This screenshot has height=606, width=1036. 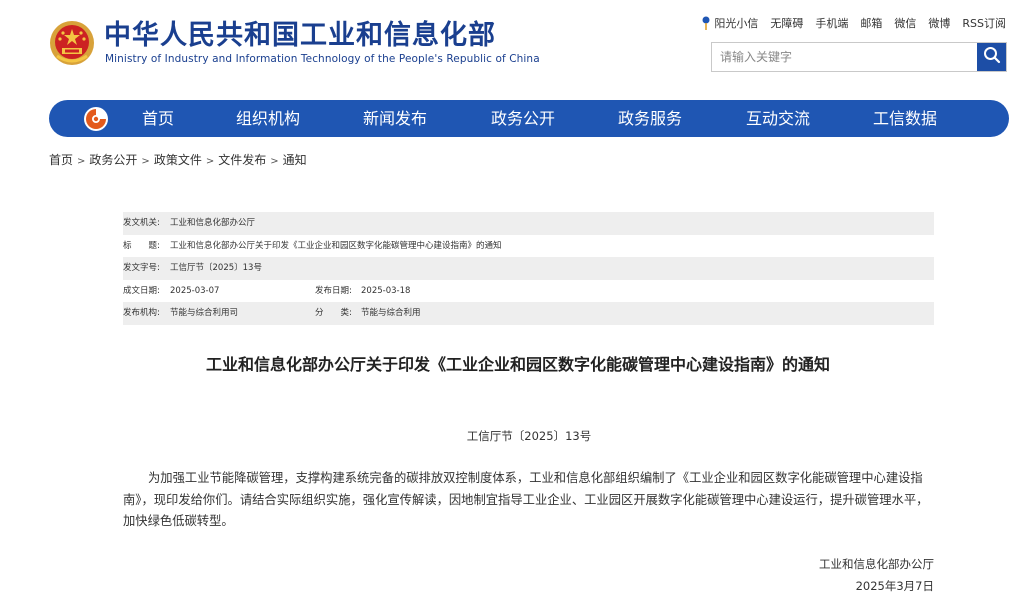 What do you see at coordinates (141, 313) in the screenshot?
I see `meta-label: 发布机构:` at bounding box center [141, 313].